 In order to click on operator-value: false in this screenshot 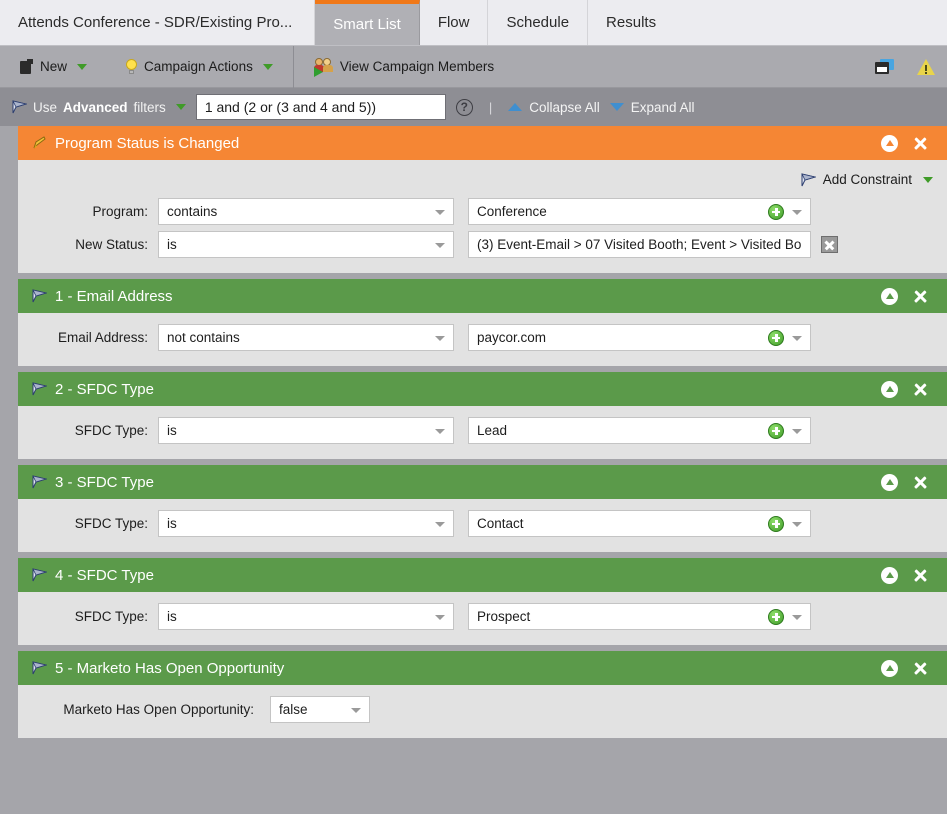, I will do `click(293, 709)`.